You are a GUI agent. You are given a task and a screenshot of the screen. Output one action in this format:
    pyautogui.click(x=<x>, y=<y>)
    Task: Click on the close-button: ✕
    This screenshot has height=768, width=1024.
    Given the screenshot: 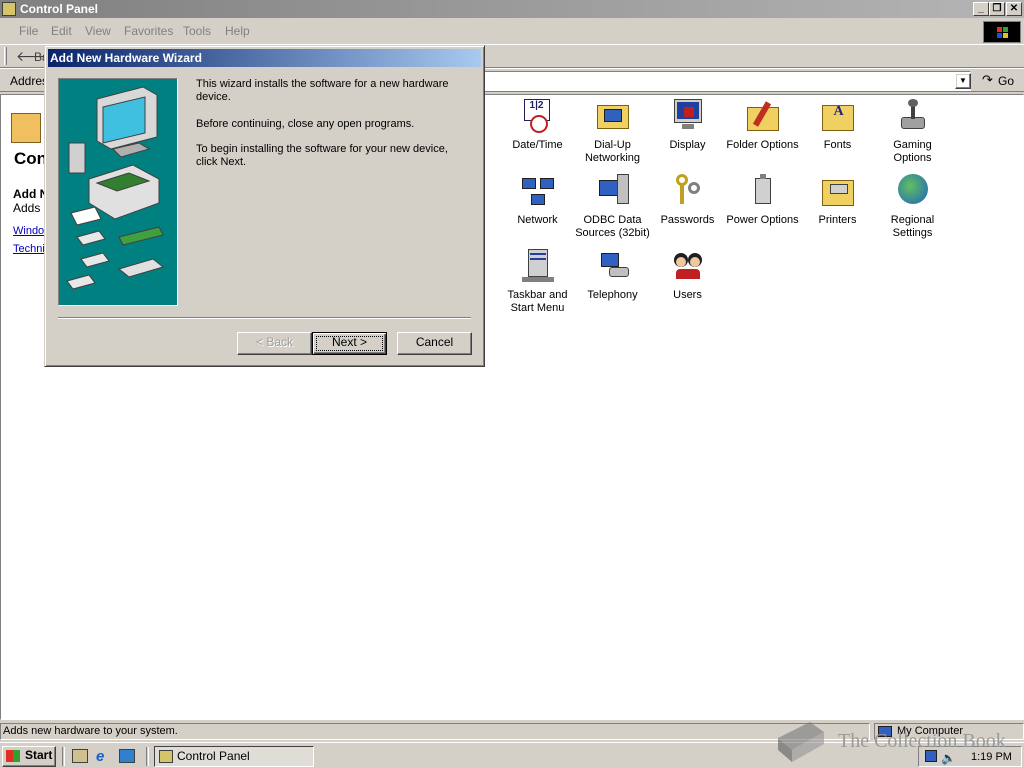 What is the action you would take?
    pyautogui.click(x=1014, y=9)
    